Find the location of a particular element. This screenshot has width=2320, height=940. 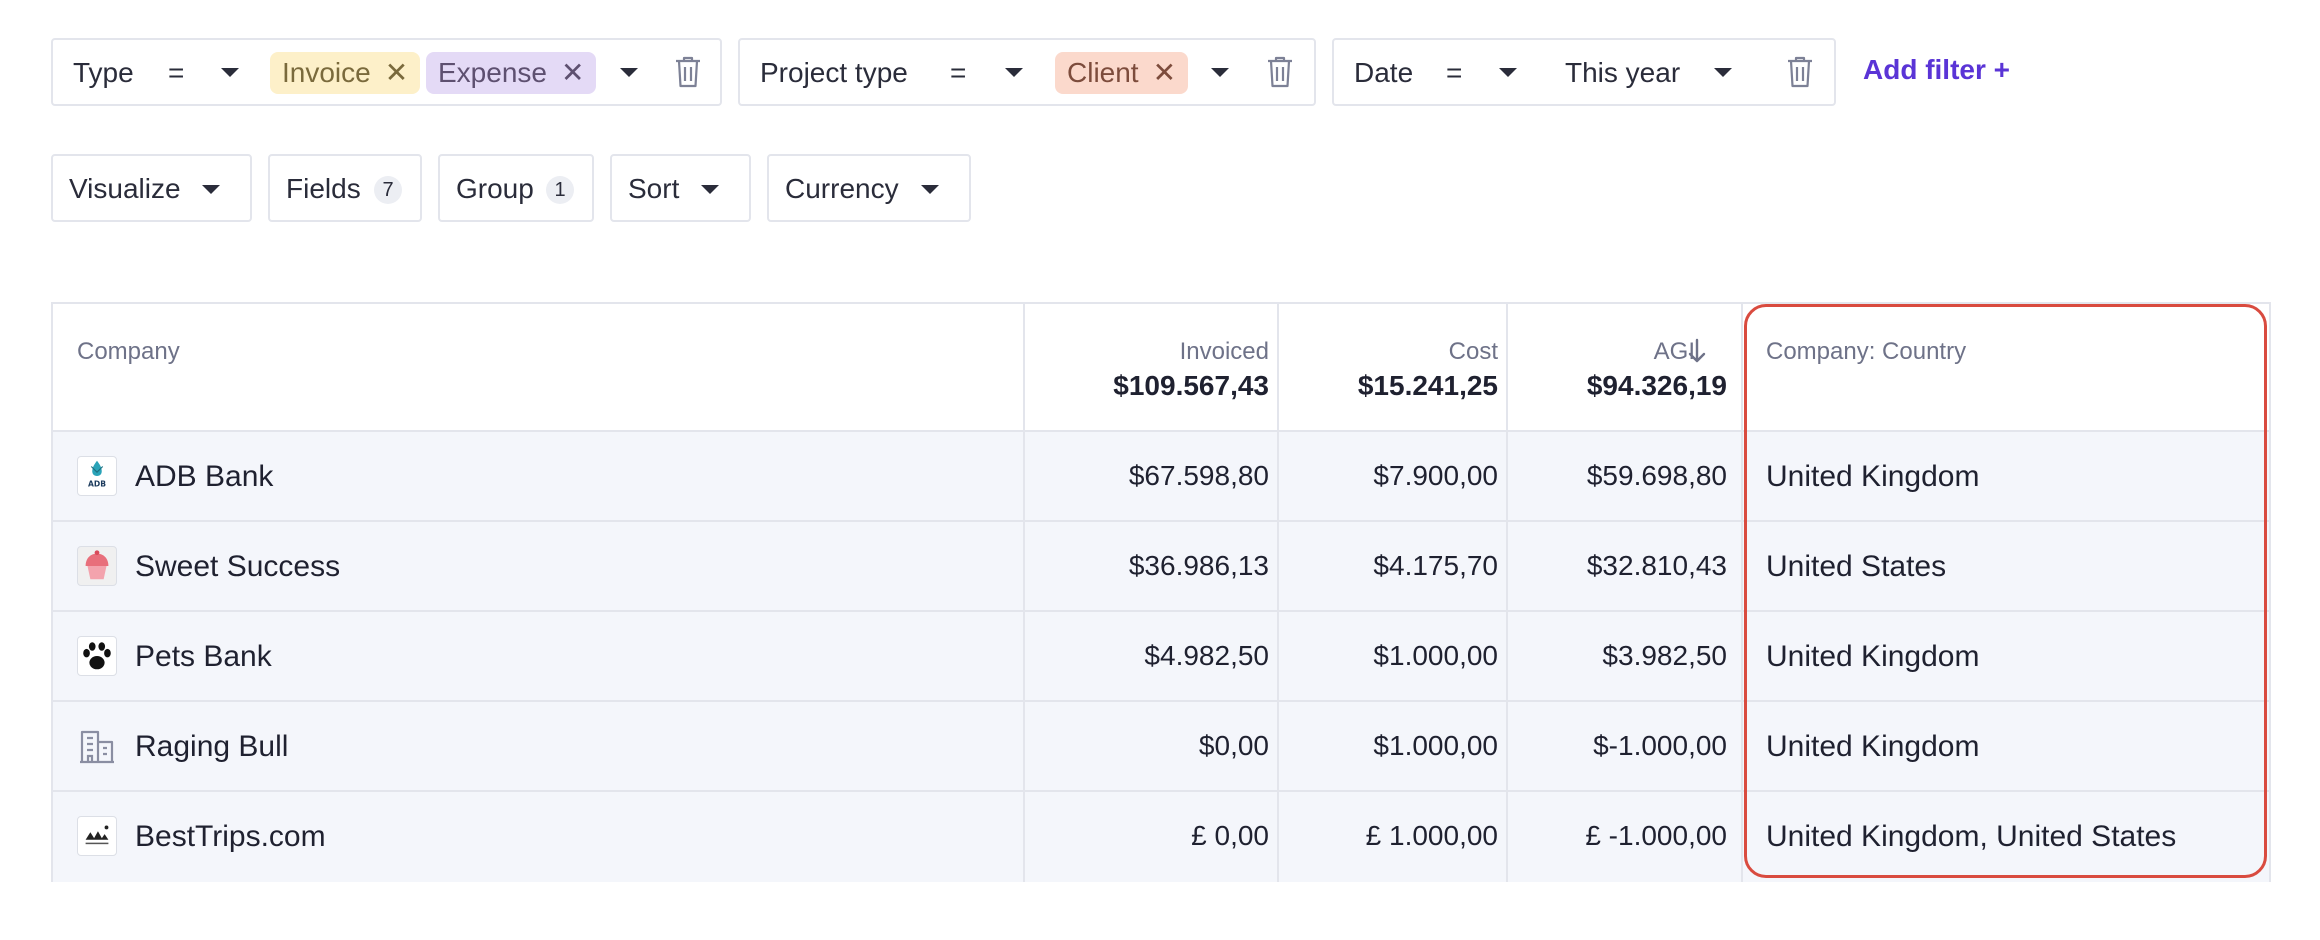

invoiced-value: $4.982,50 is located at coordinates (1206, 655).